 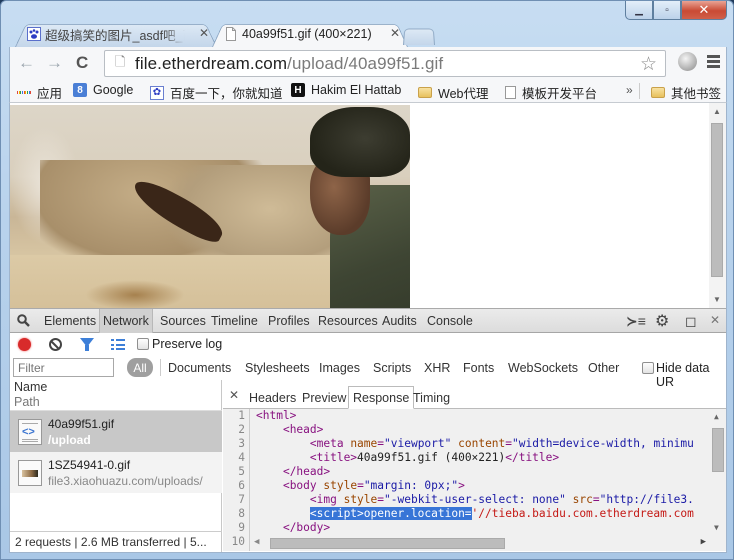 I want to click on bookmarks-overflow-button: », so click(x=629, y=90).